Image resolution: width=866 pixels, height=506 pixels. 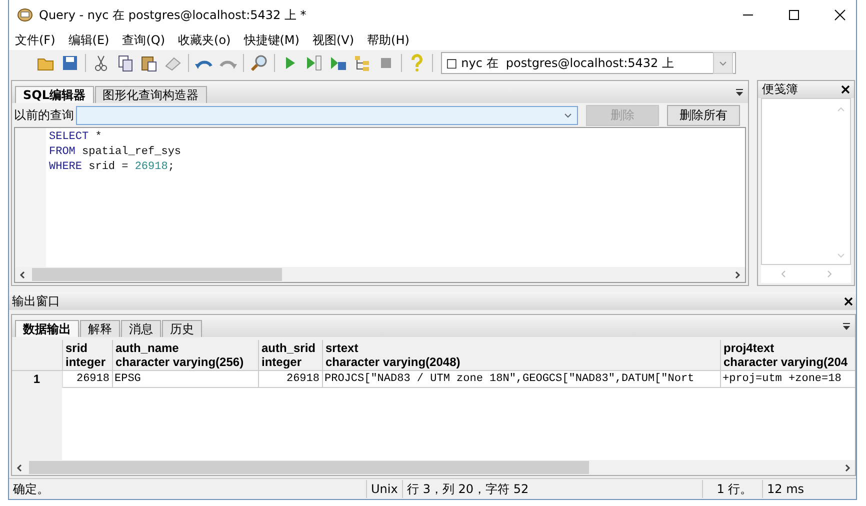 What do you see at coordinates (521, 378) in the screenshot?
I see `table-cell: PROJCS["NAD83 / UTM zone 18N",GEOGCS["NAD83",DATUM["Nort` at bounding box center [521, 378].